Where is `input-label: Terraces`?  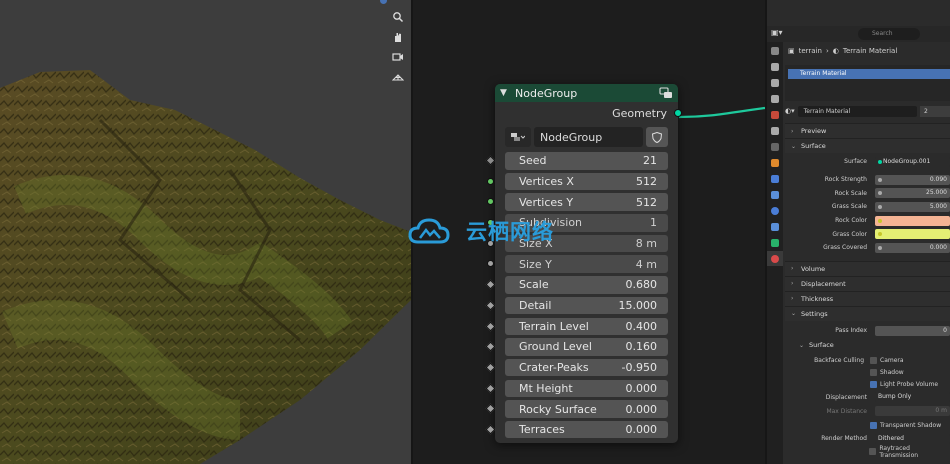 input-label: Terraces is located at coordinates (542, 430).